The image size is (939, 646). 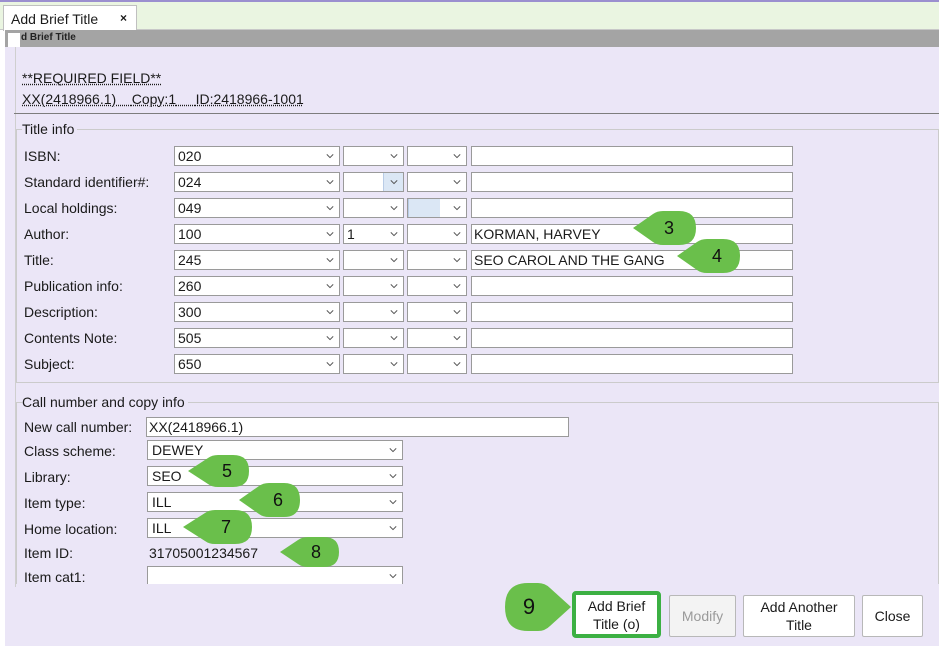 What do you see at coordinates (275, 575) in the screenshot?
I see `item-cat1-select` at bounding box center [275, 575].